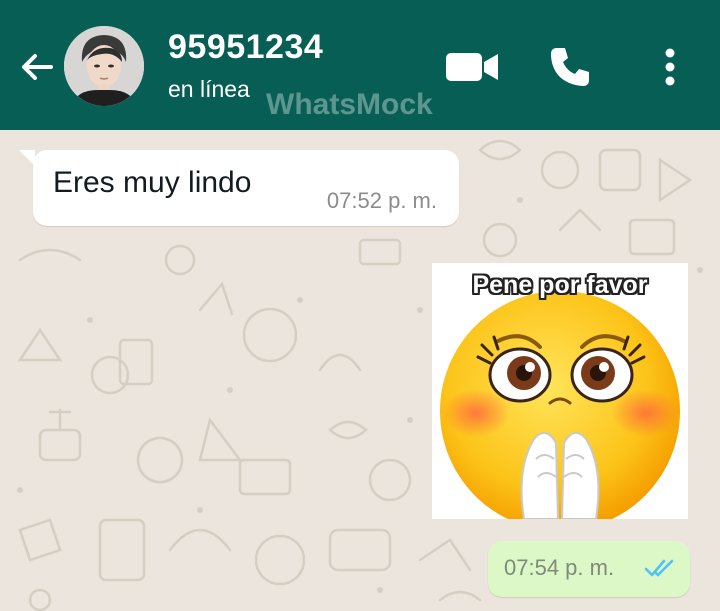 This screenshot has width=720, height=611. I want to click on bubble-tail, so click(27, 158).